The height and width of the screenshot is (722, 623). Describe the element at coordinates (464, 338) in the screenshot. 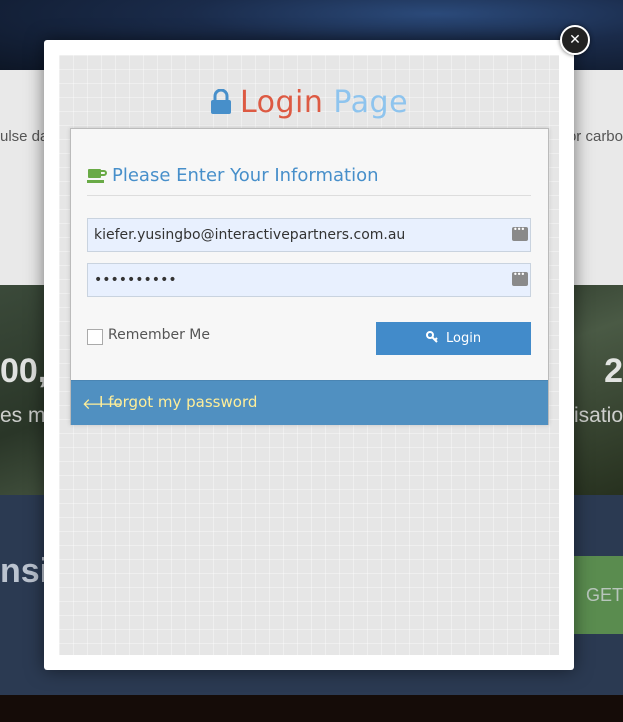

I see `login-button-label: Login` at that location.